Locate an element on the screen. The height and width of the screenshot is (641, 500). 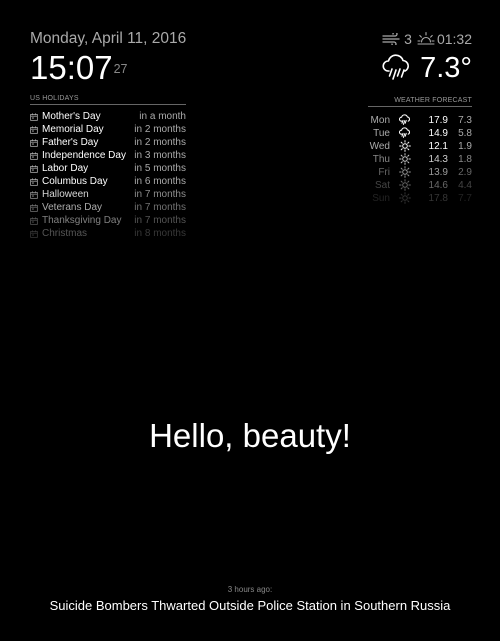
holiday-row: Columbus Day in 6 months is located at coordinates (108, 181).